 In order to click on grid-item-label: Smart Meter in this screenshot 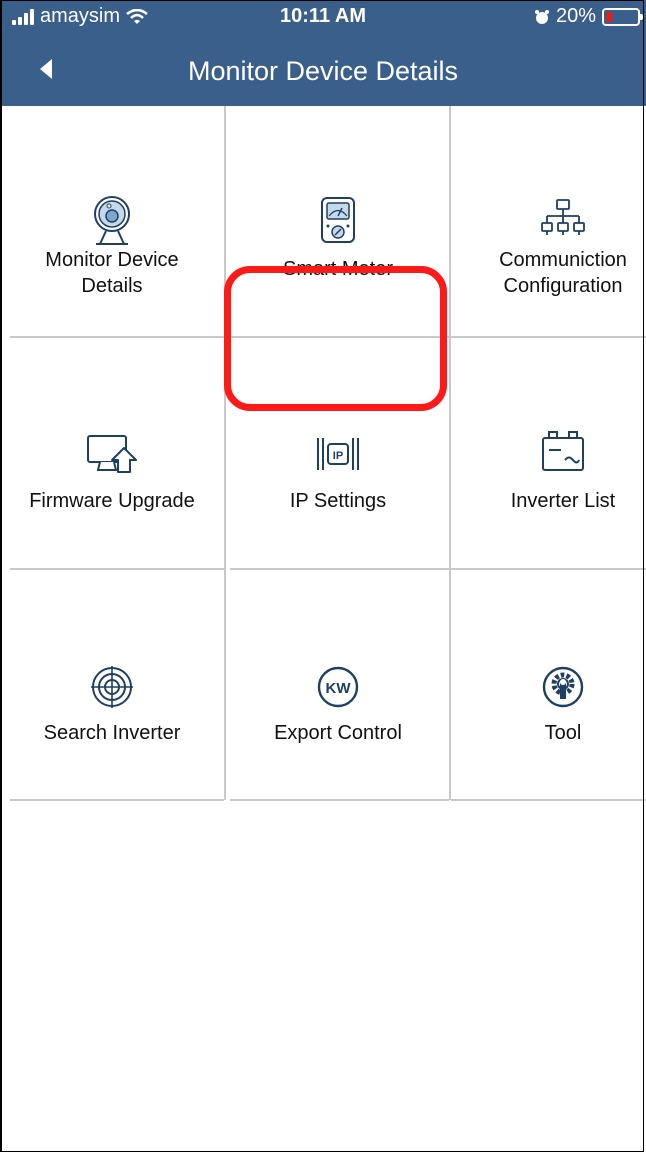, I will do `click(338, 269)`.